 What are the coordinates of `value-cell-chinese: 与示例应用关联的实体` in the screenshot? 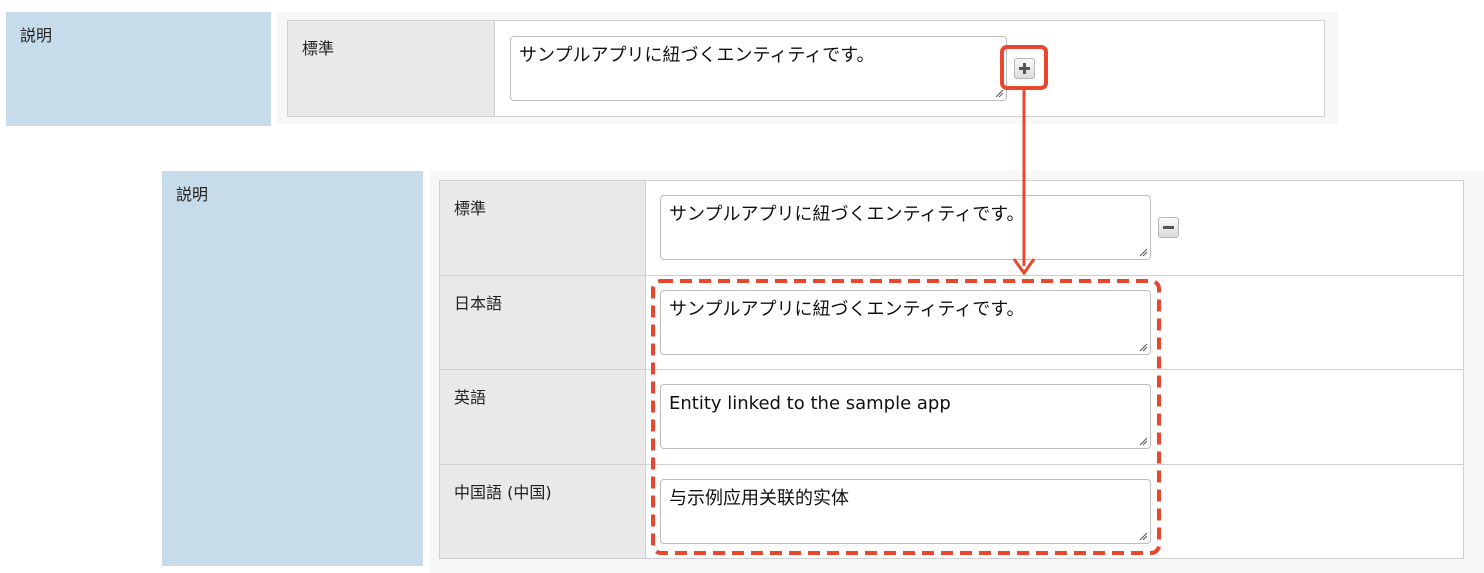 It's located at (1054, 511).